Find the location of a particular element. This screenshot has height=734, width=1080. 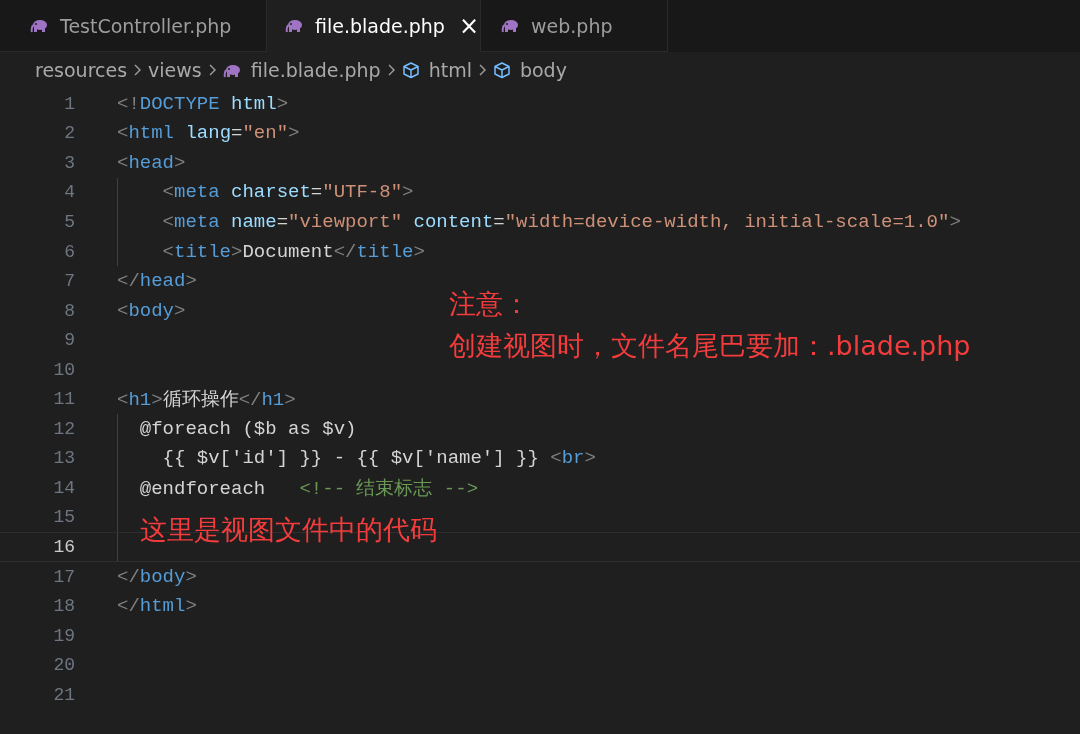

code-line: <meta name="viewport" content="width=device-width, initial-scale=1.0"> is located at coordinates (561, 221).